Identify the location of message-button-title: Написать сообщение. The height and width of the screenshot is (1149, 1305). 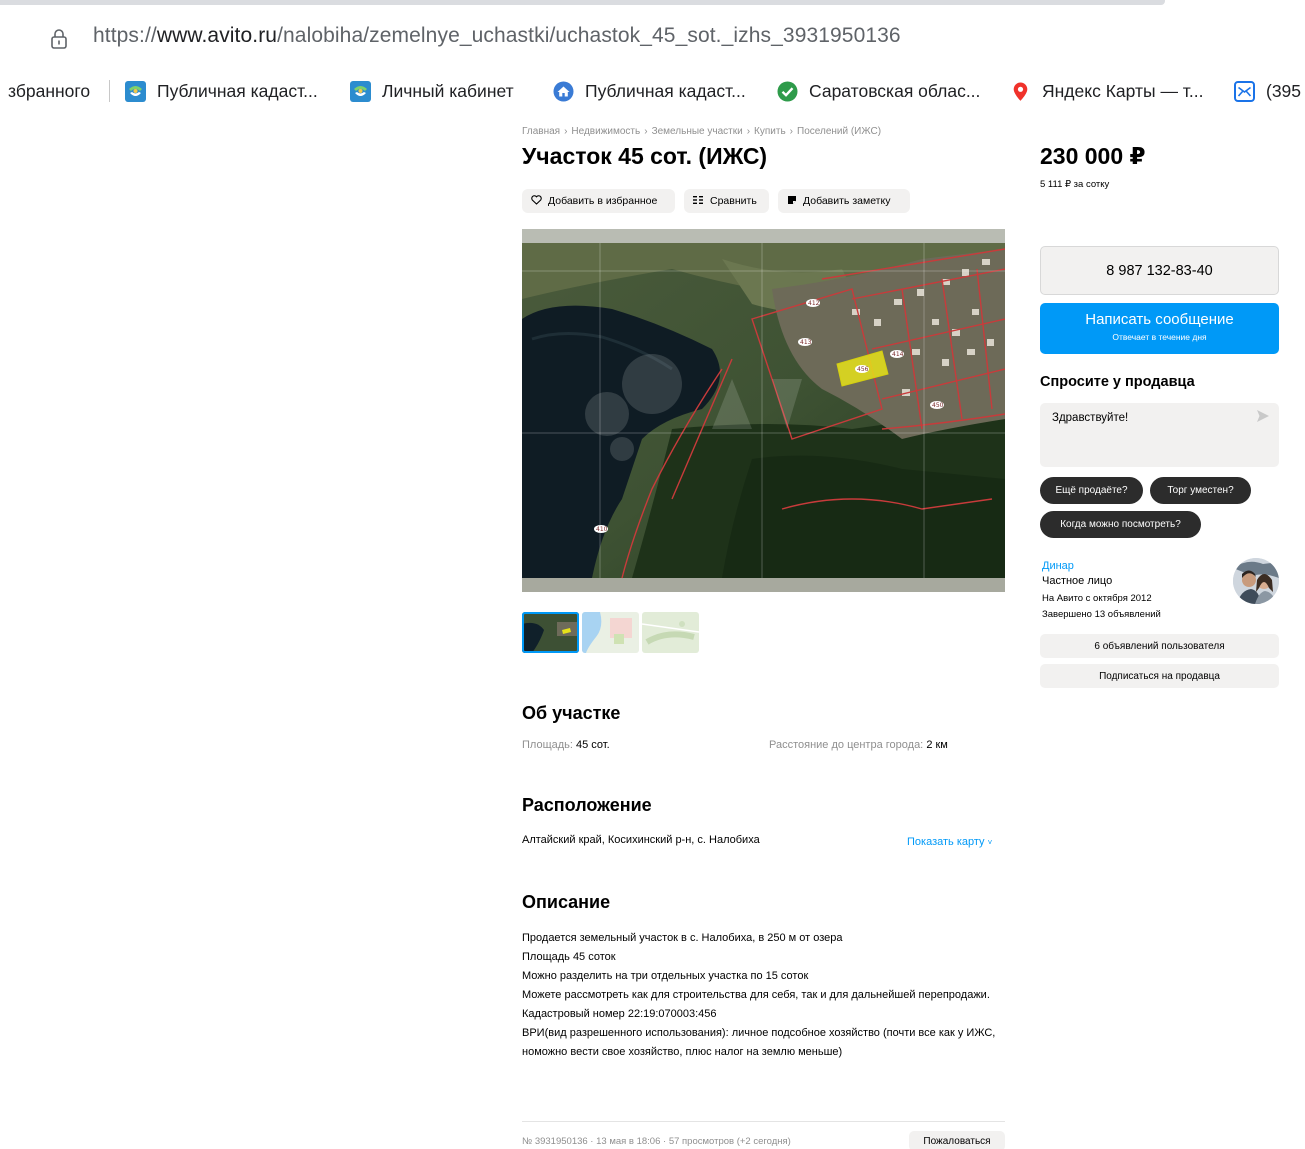
(1159, 319).